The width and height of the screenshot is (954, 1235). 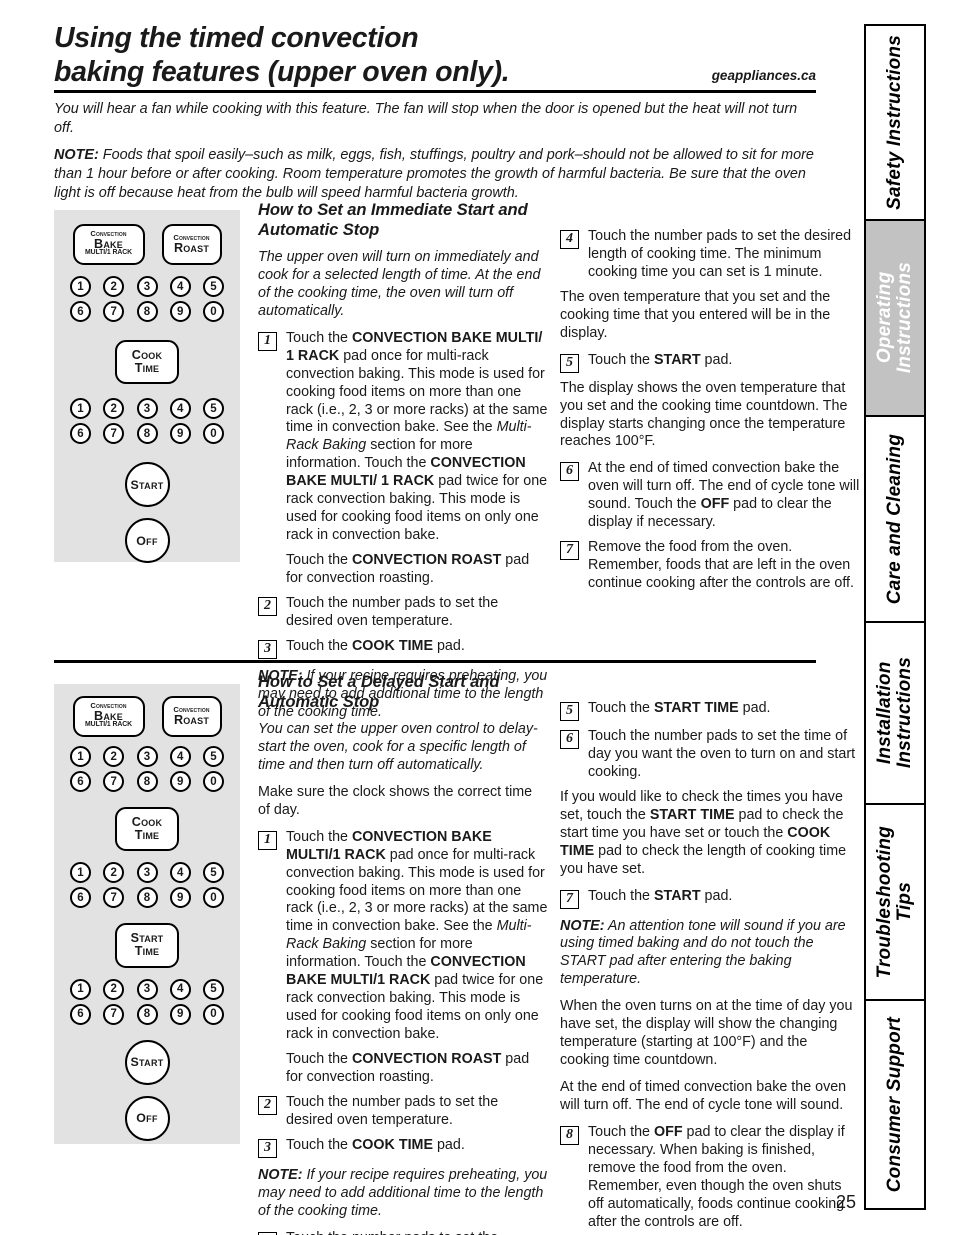 I want to click on tab-consumer-support: Consumer Support, so click(x=895, y=1104).